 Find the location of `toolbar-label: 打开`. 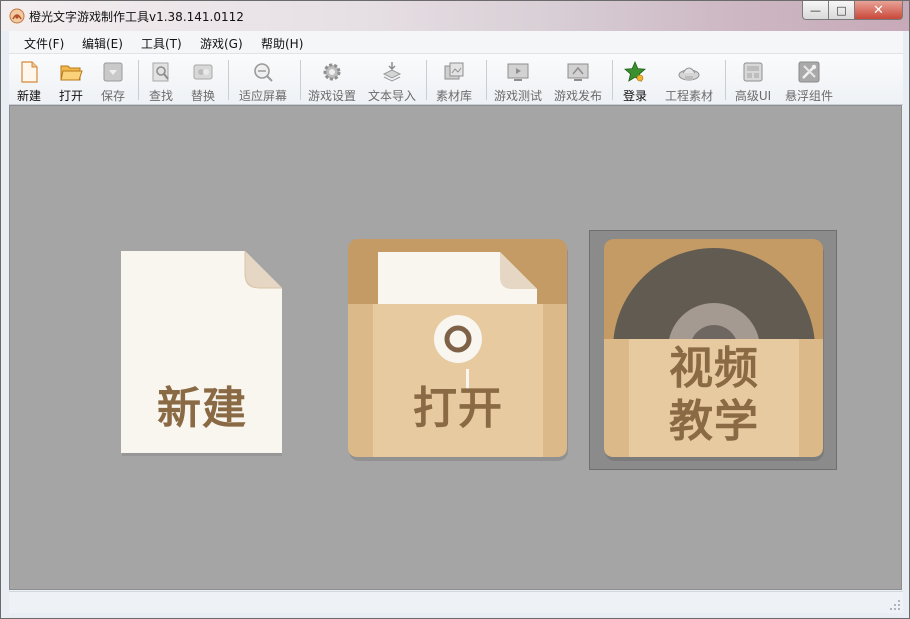

toolbar-label: 打开 is located at coordinates (70, 96).